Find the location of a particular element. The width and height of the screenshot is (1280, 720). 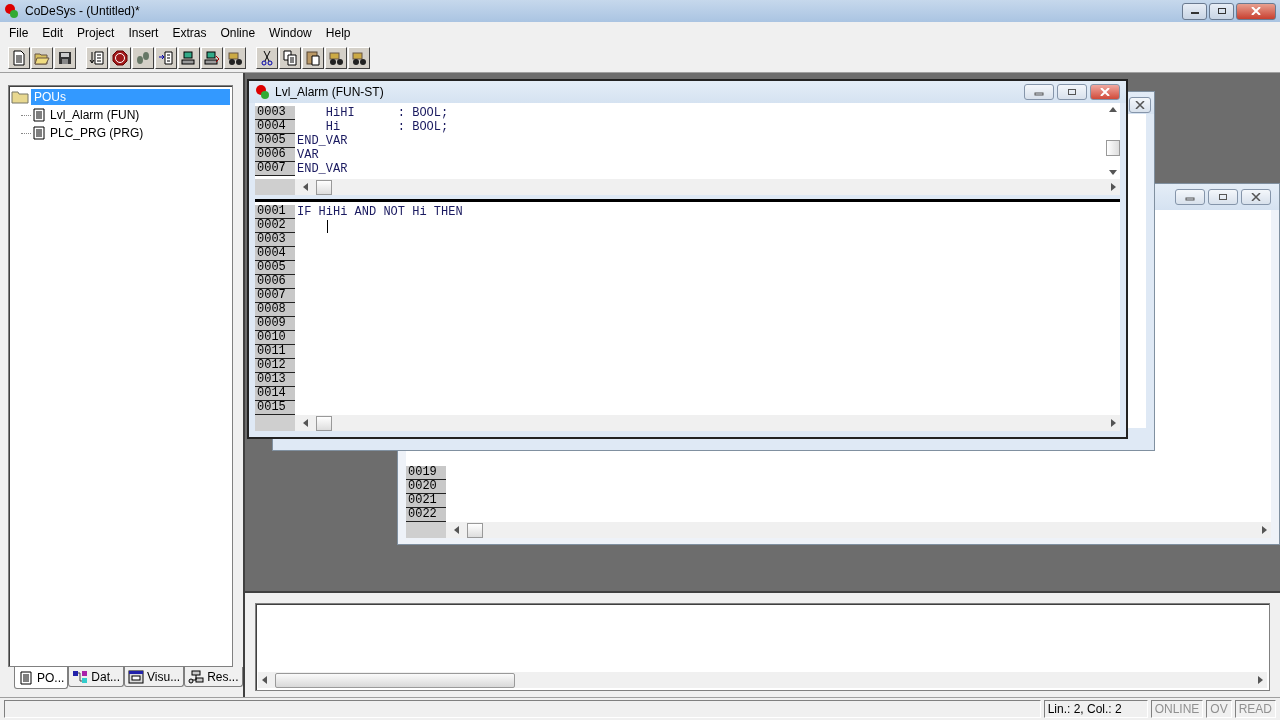

line-number: 0009 is located at coordinates (275, 324).